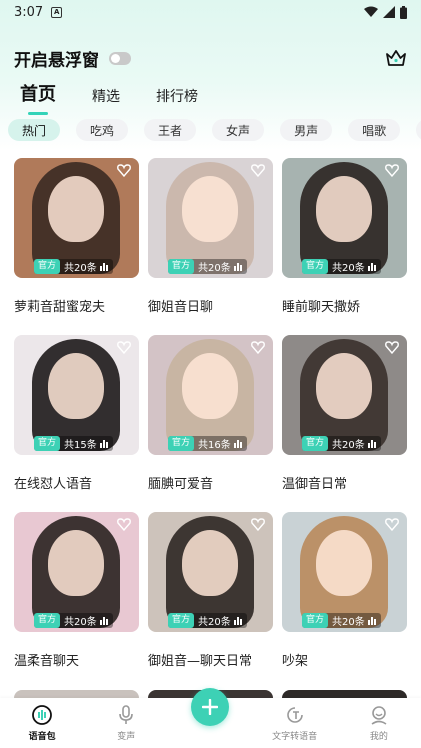 The image size is (421, 748). I want to click on voice-pack-card: 官方 共20条 睡前聊天撒娇, so click(344, 246).